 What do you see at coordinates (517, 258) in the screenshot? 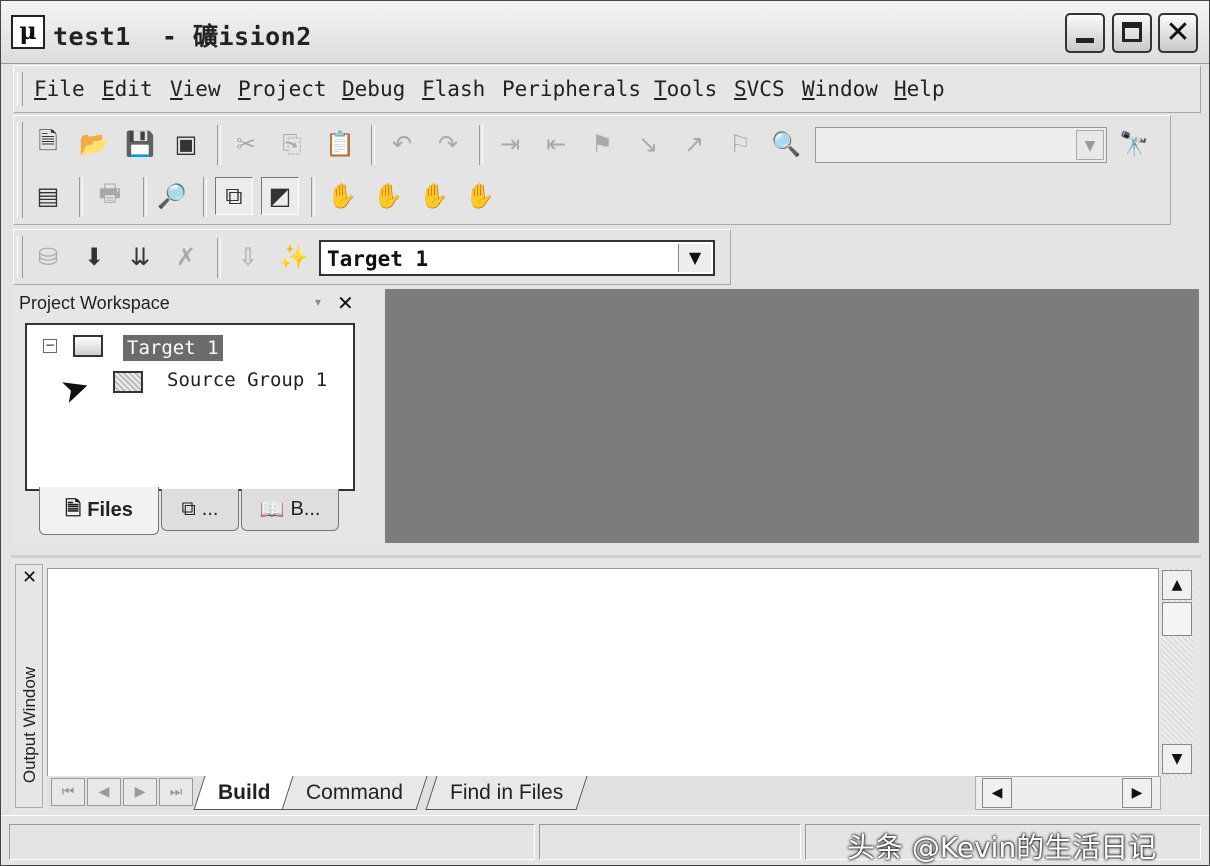
I see `target-select: Target 1 ▼` at bounding box center [517, 258].